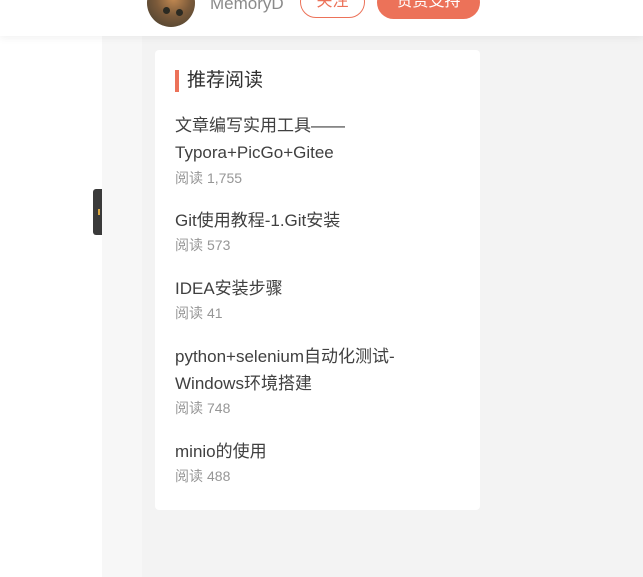 The width and height of the screenshot is (643, 577). I want to click on article-read-count: 阅读 488, so click(320, 476).